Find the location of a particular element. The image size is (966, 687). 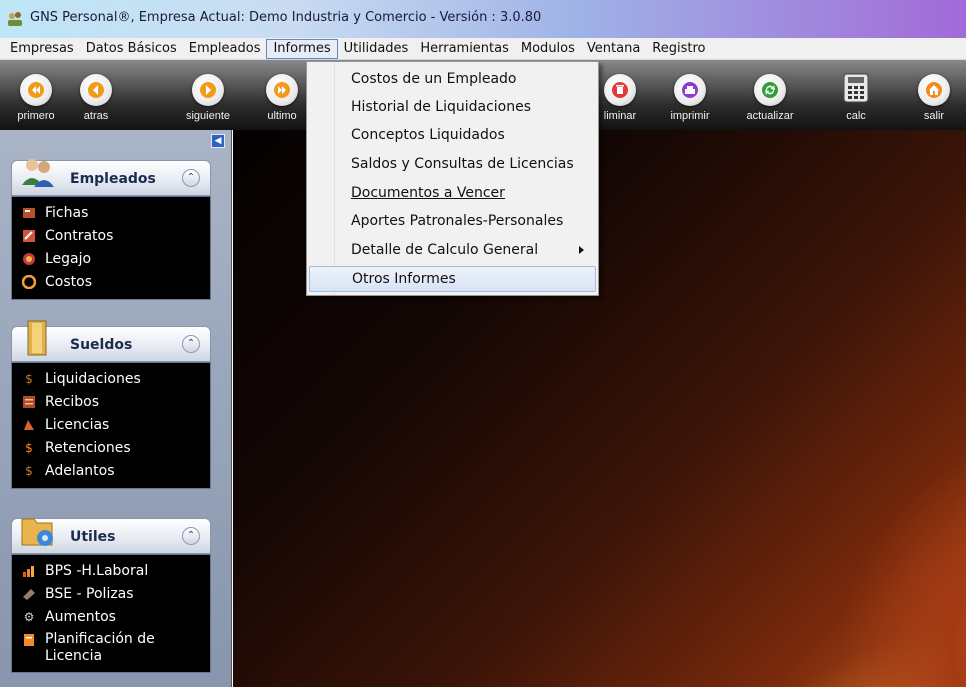

binder-icon is located at coordinates (38, 339).